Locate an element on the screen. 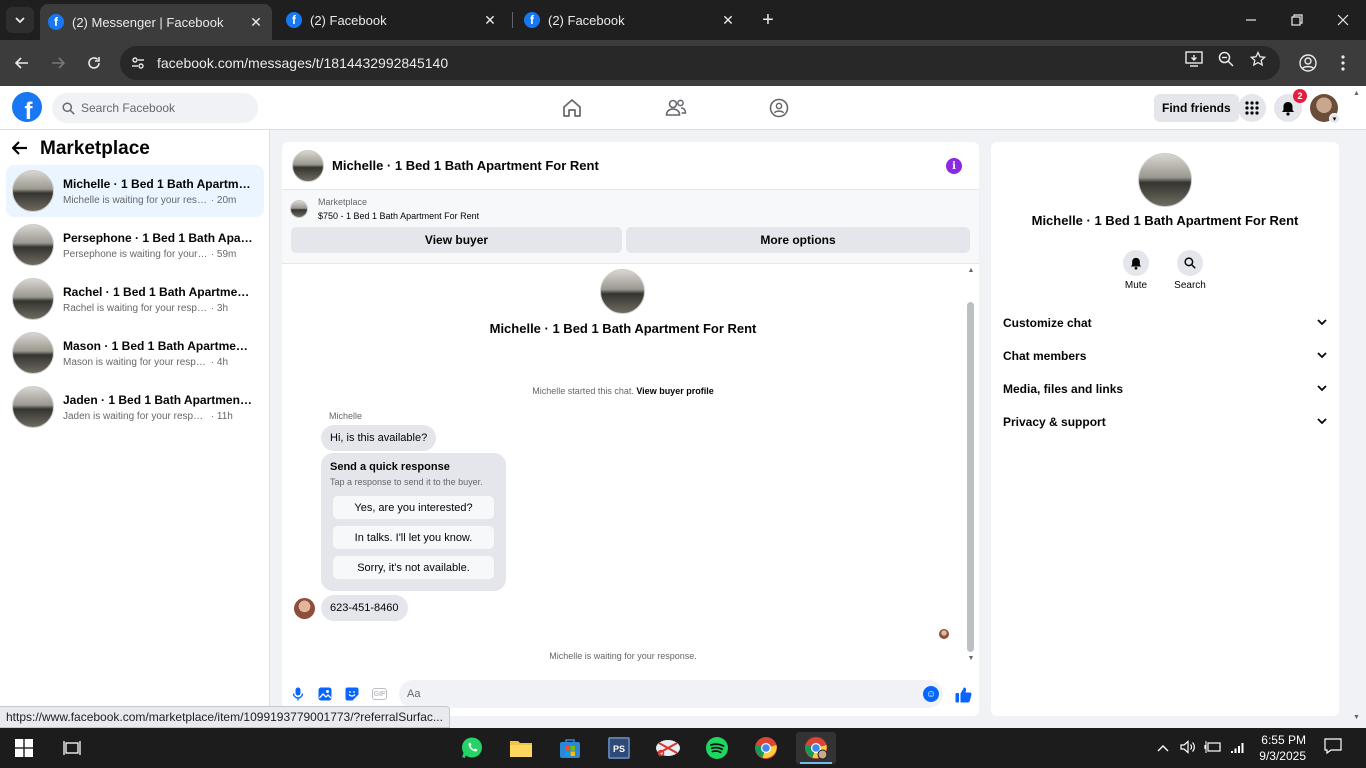 The width and height of the screenshot is (1366, 768). clock-date: 9/3/2025 is located at coordinates (1282, 756).